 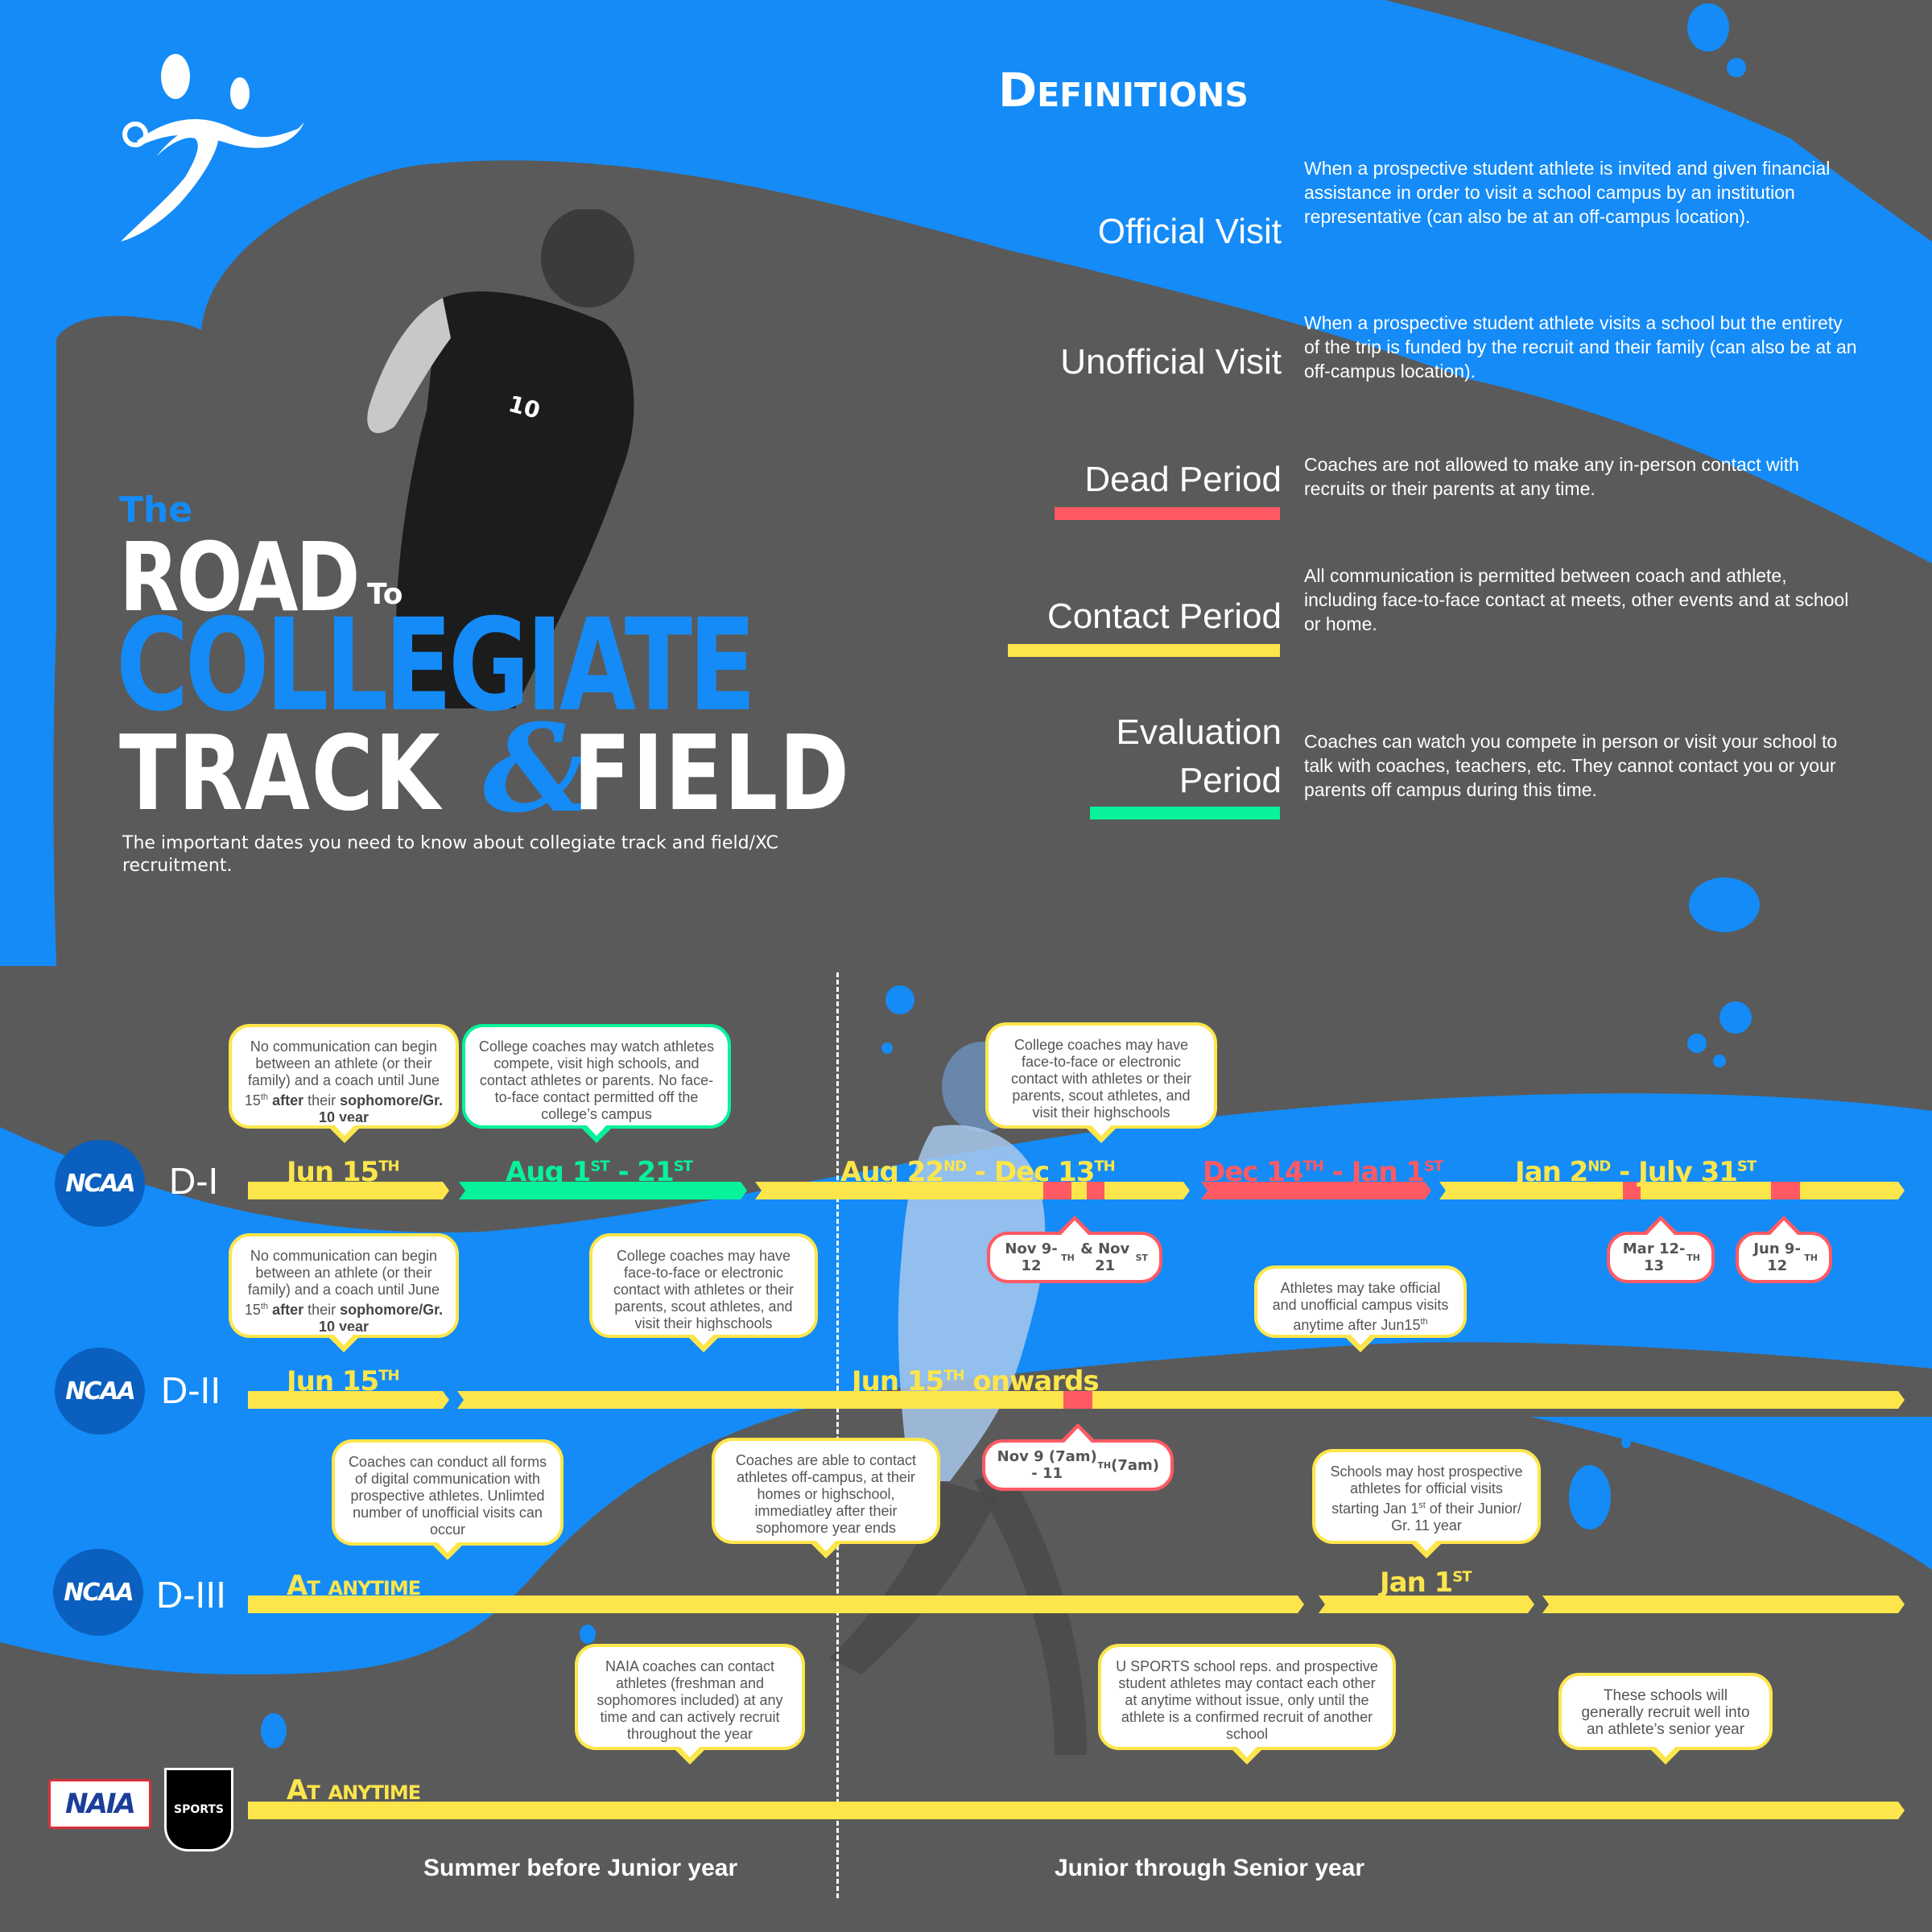 I want to click on date-d3-anytime: At anytime, so click(x=354, y=1586).